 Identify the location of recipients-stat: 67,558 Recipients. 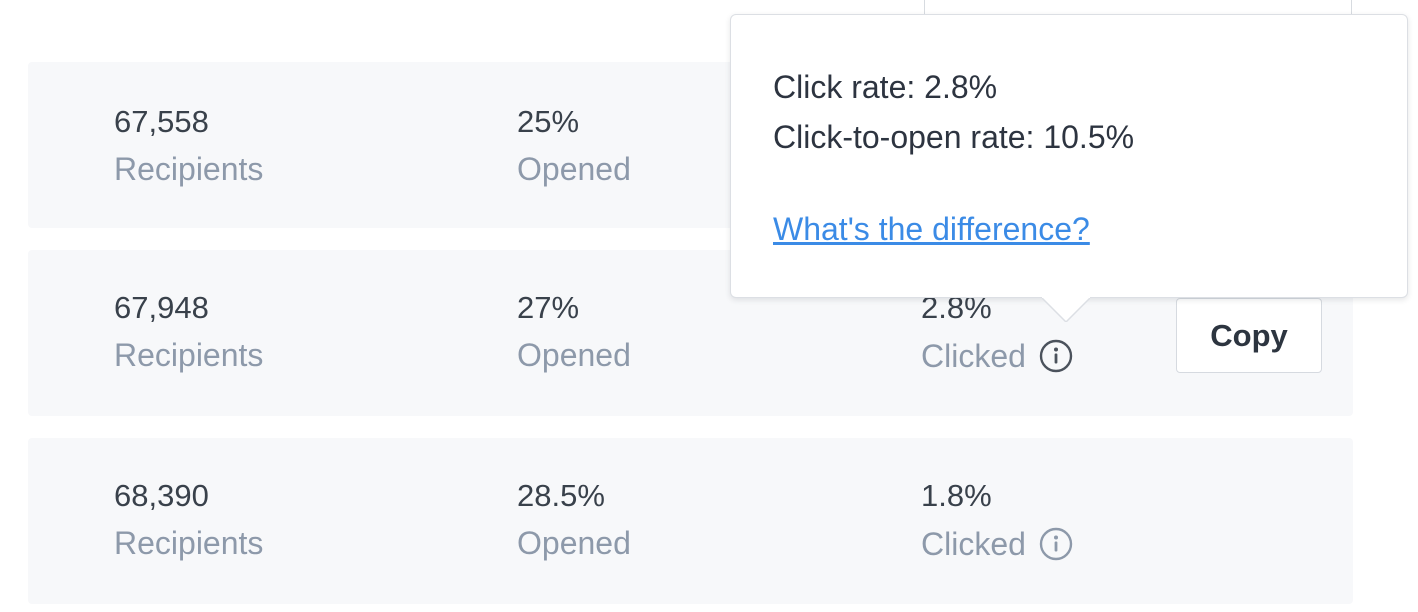
(188, 145).